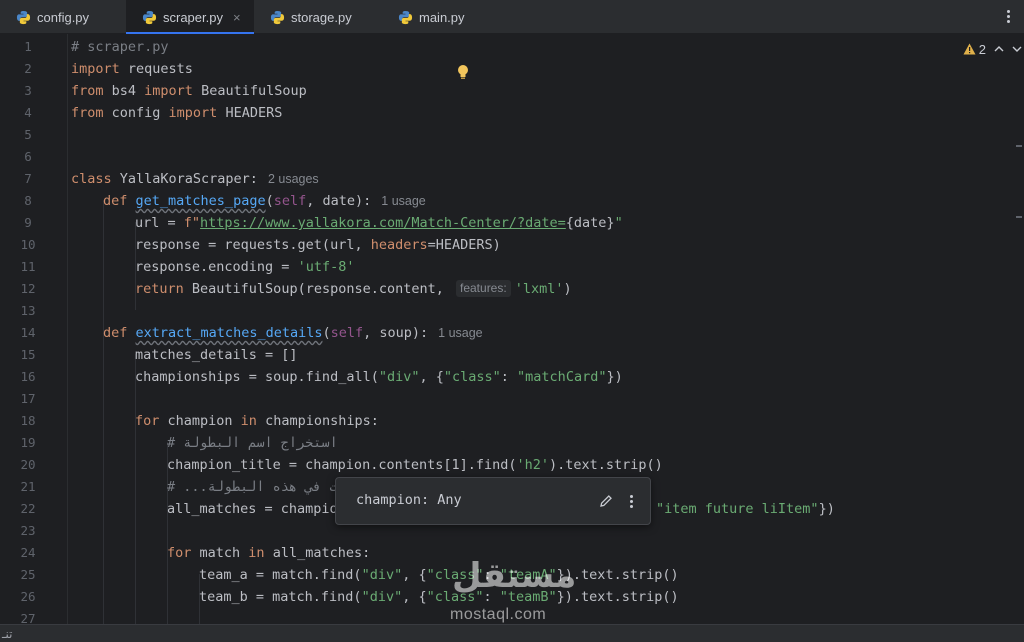 The width and height of the screenshot is (1024, 642). Describe the element at coordinates (442, 17) in the screenshot. I see `tab-label: main.py` at that location.